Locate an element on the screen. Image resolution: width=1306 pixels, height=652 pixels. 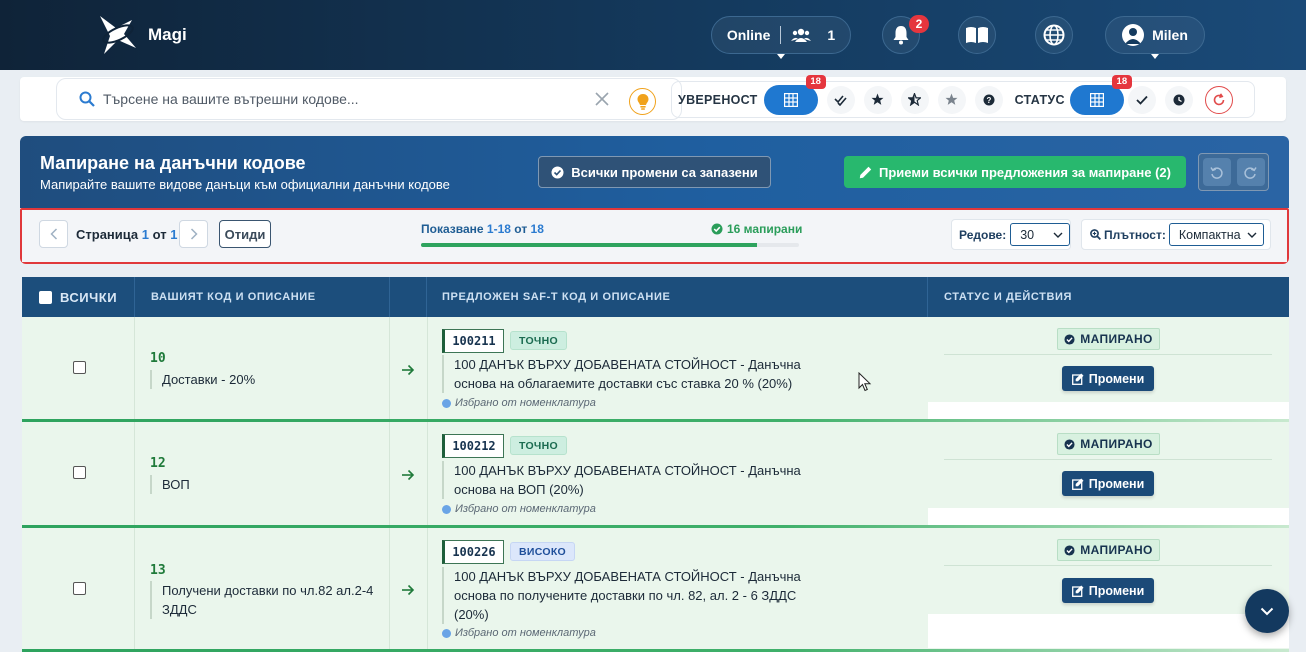
docs-button is located at coordinates (977, 35).